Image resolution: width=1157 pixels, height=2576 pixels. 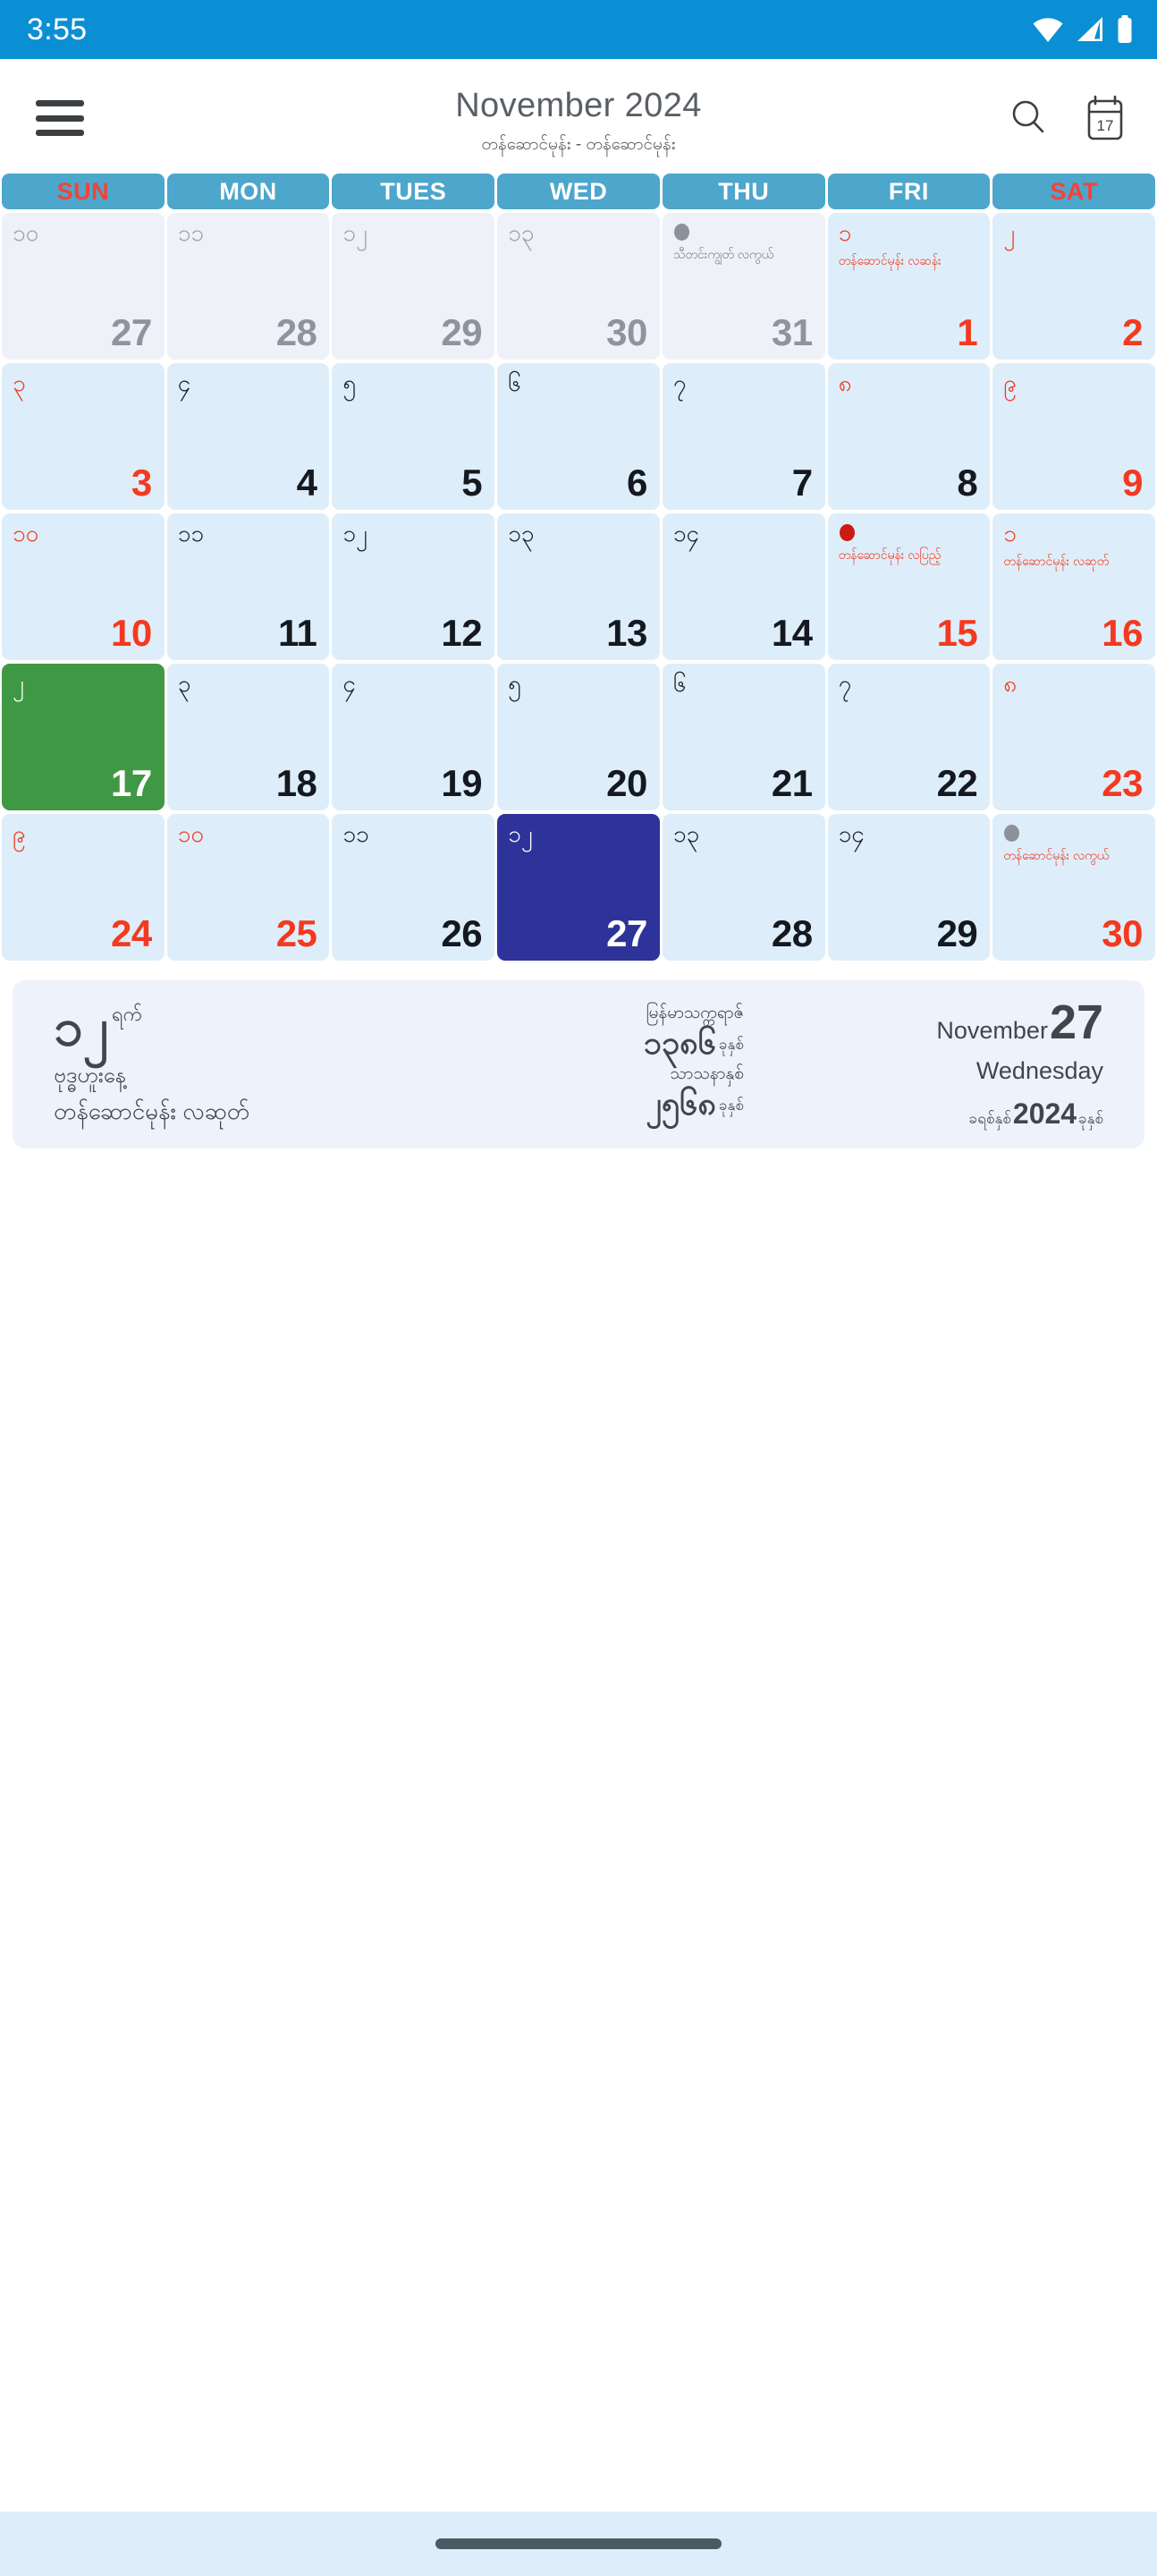 What do you see at coordinates (248, 286) in the screenshot?
I see `day-cell-28: ၁၁ 28` at bounding box center [248, 286].